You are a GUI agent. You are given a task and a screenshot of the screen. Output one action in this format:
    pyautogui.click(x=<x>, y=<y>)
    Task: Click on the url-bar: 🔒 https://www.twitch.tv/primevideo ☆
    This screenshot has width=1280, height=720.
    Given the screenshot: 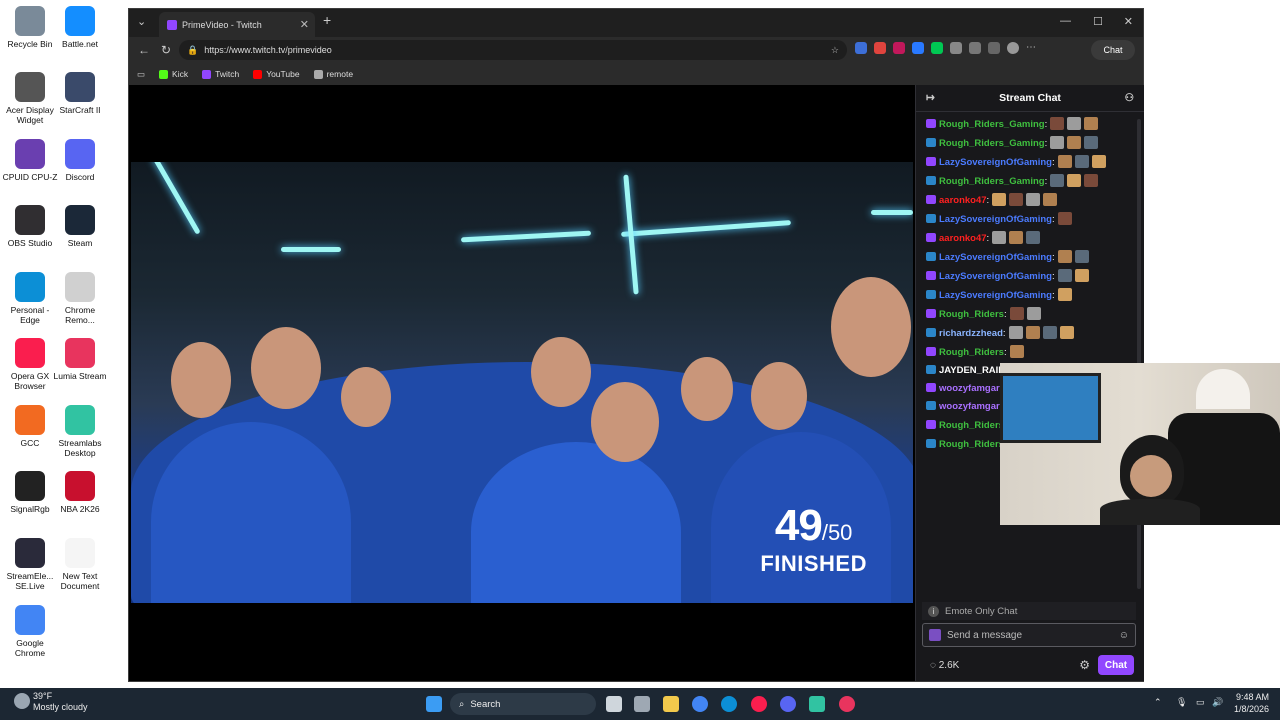 What is the action you would take?
    pyautogui.click(x=513, y=50)
    